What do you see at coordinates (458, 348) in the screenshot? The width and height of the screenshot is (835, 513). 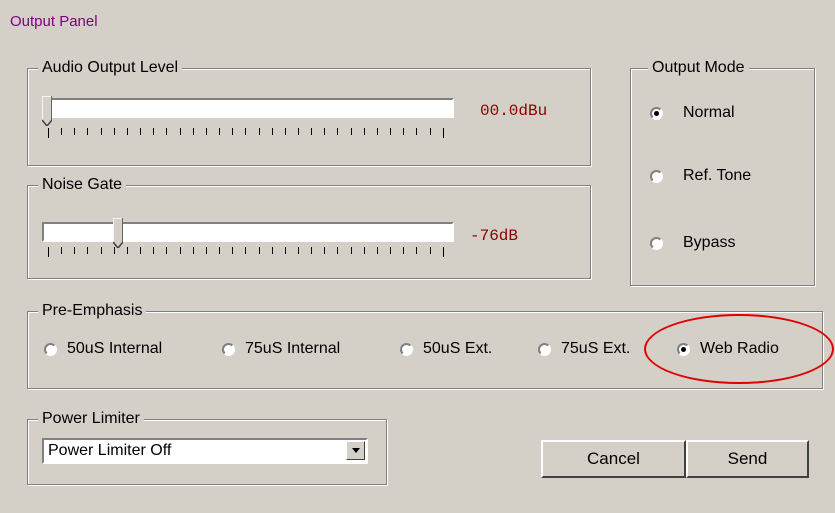 I see `pre-emphasis-50us-ext-label: 50uS Ext.` at bounding box center [458, 348].